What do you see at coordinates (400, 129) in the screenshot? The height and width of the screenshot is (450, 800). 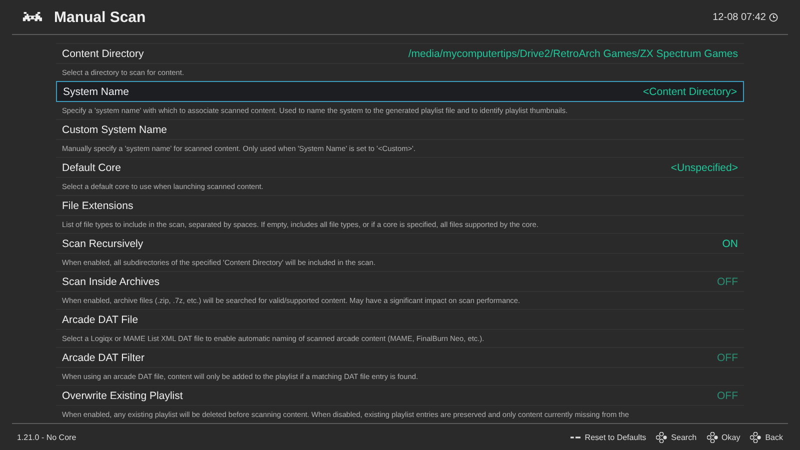 I see `menu-item: Custom System Name` at bounding box center [400, 129].